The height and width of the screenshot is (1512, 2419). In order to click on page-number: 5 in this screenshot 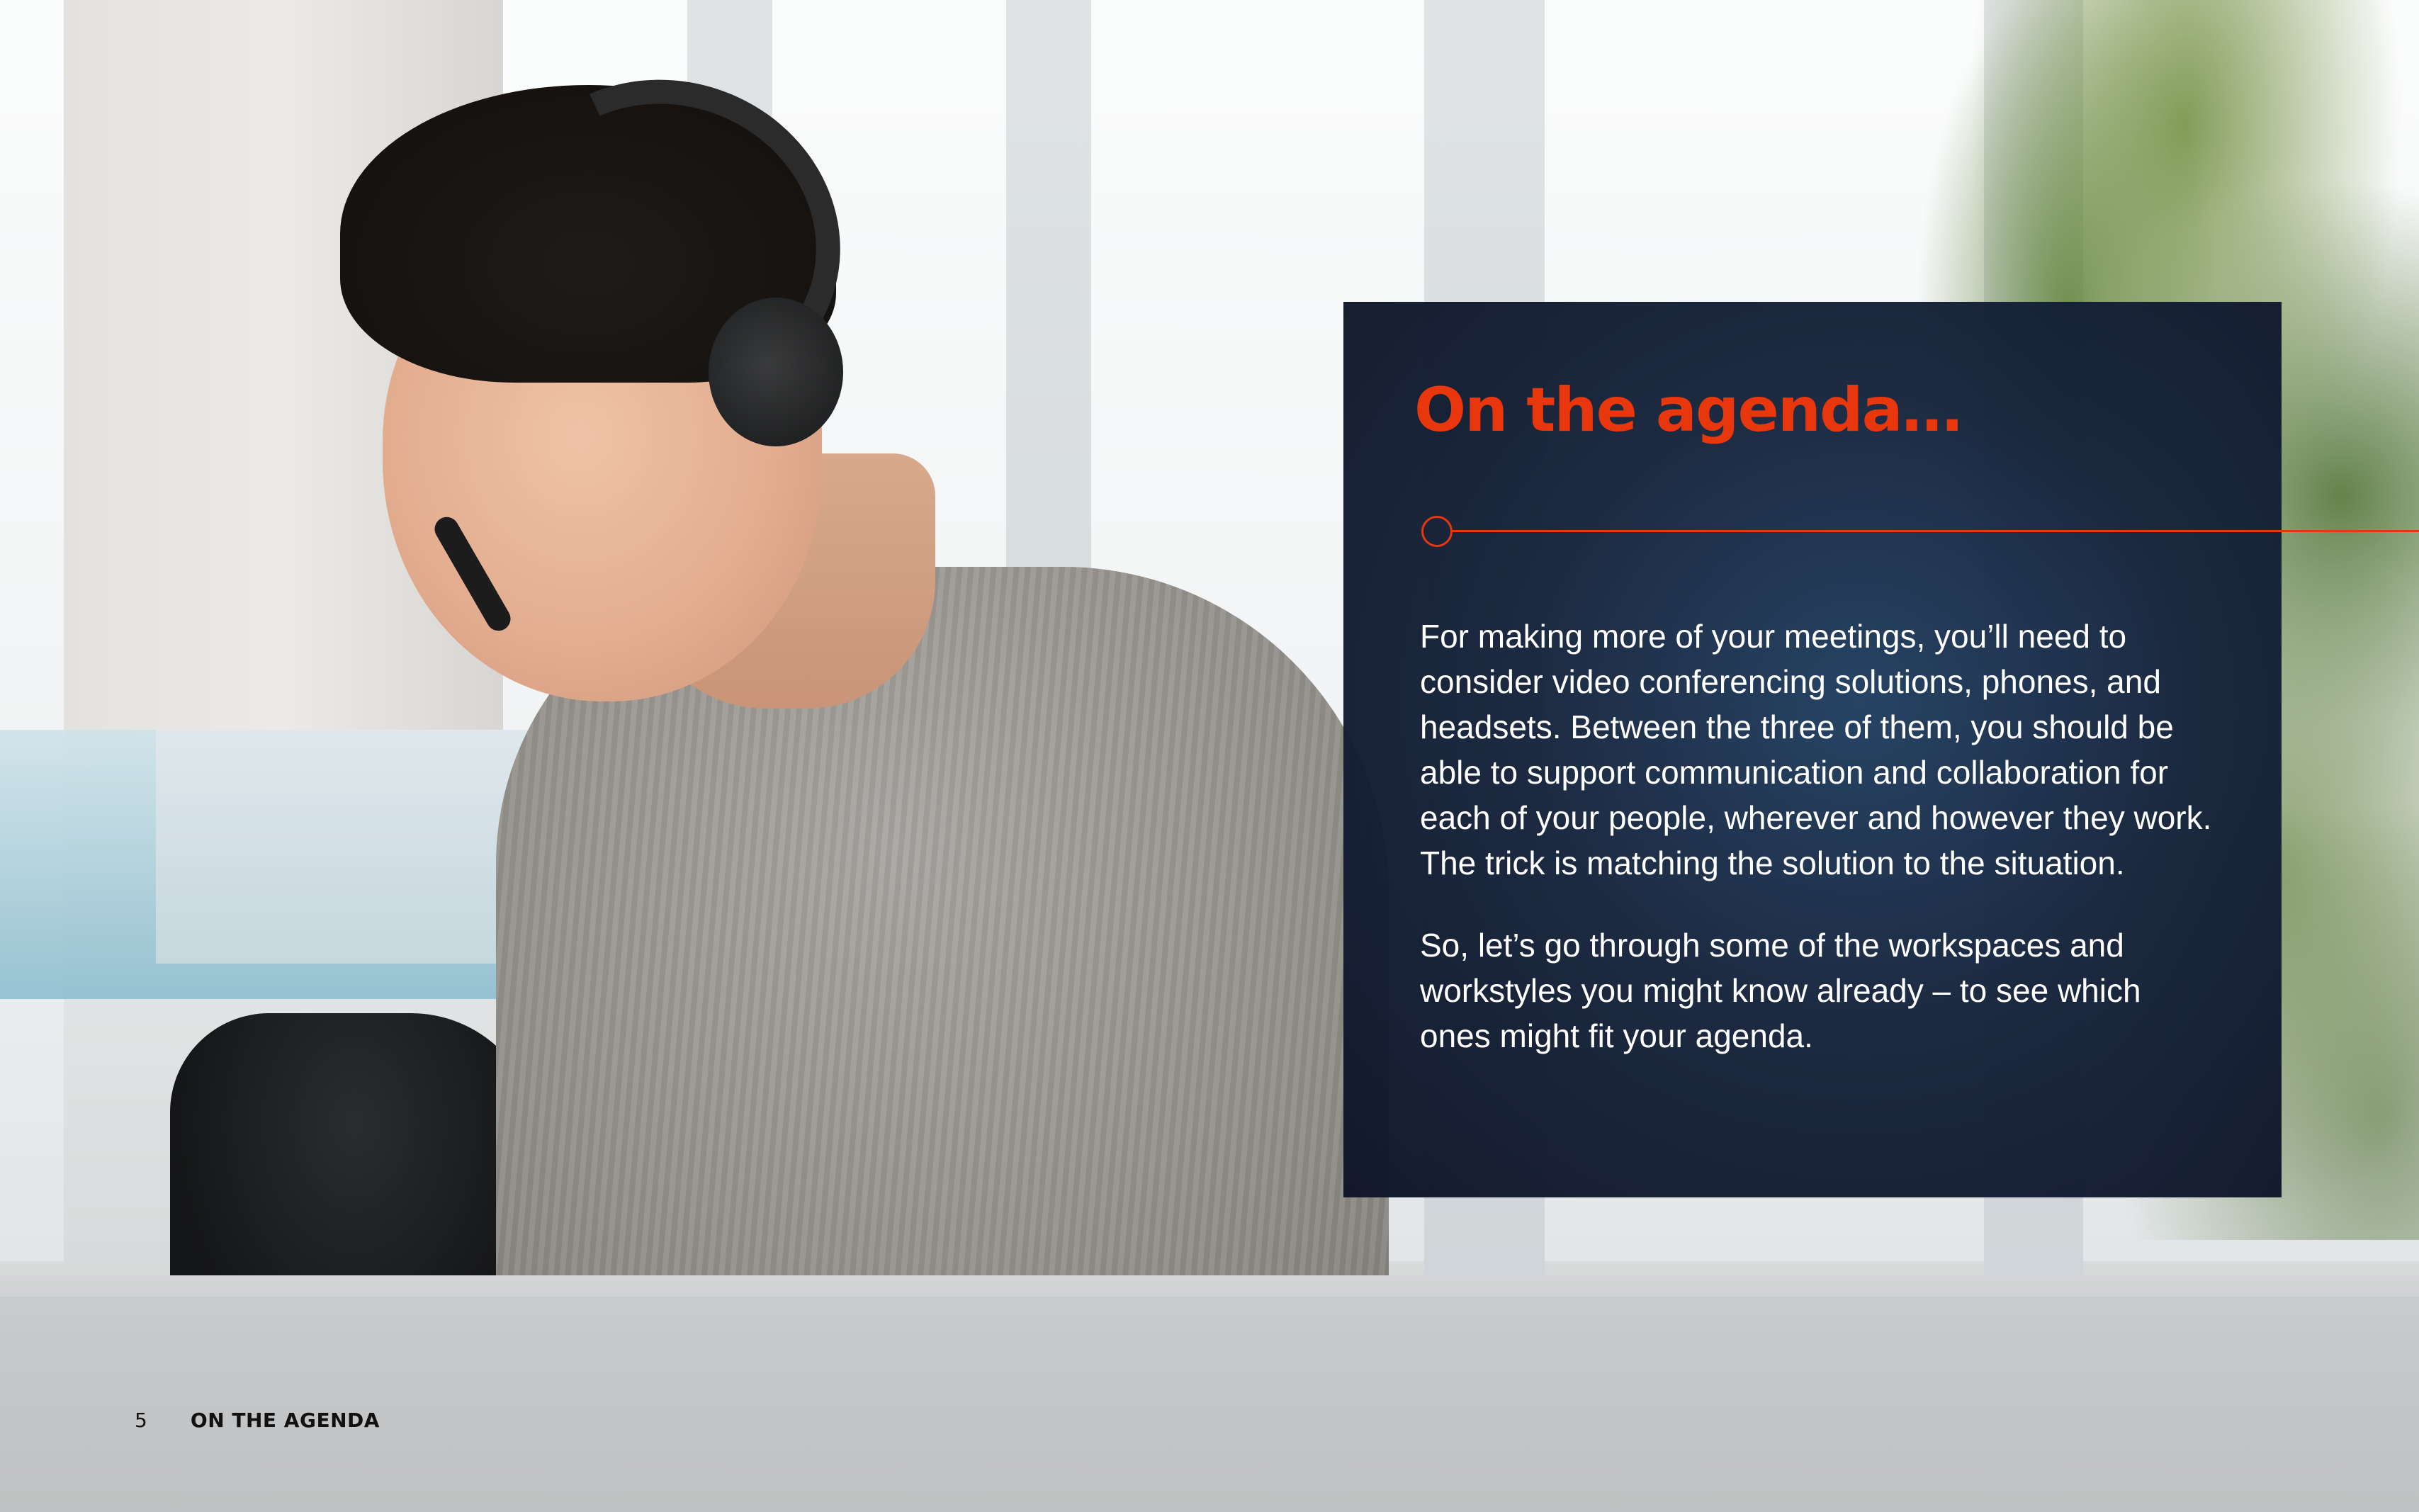, I will do `click(141, 1420)`.